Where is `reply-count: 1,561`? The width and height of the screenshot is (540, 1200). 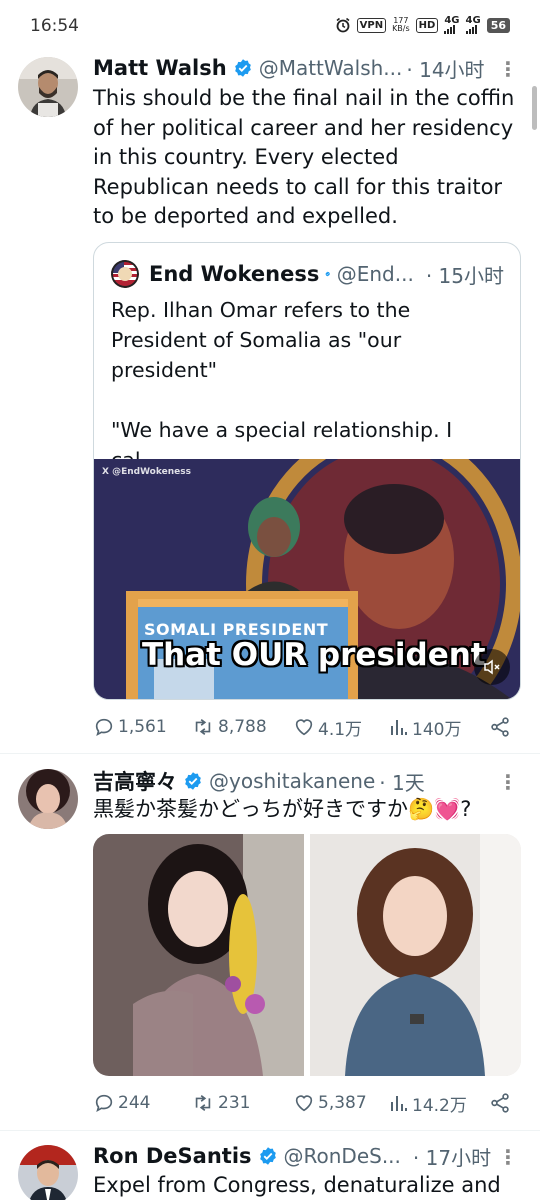
reply-count: 1,561 is located at coordinates (142, 727).